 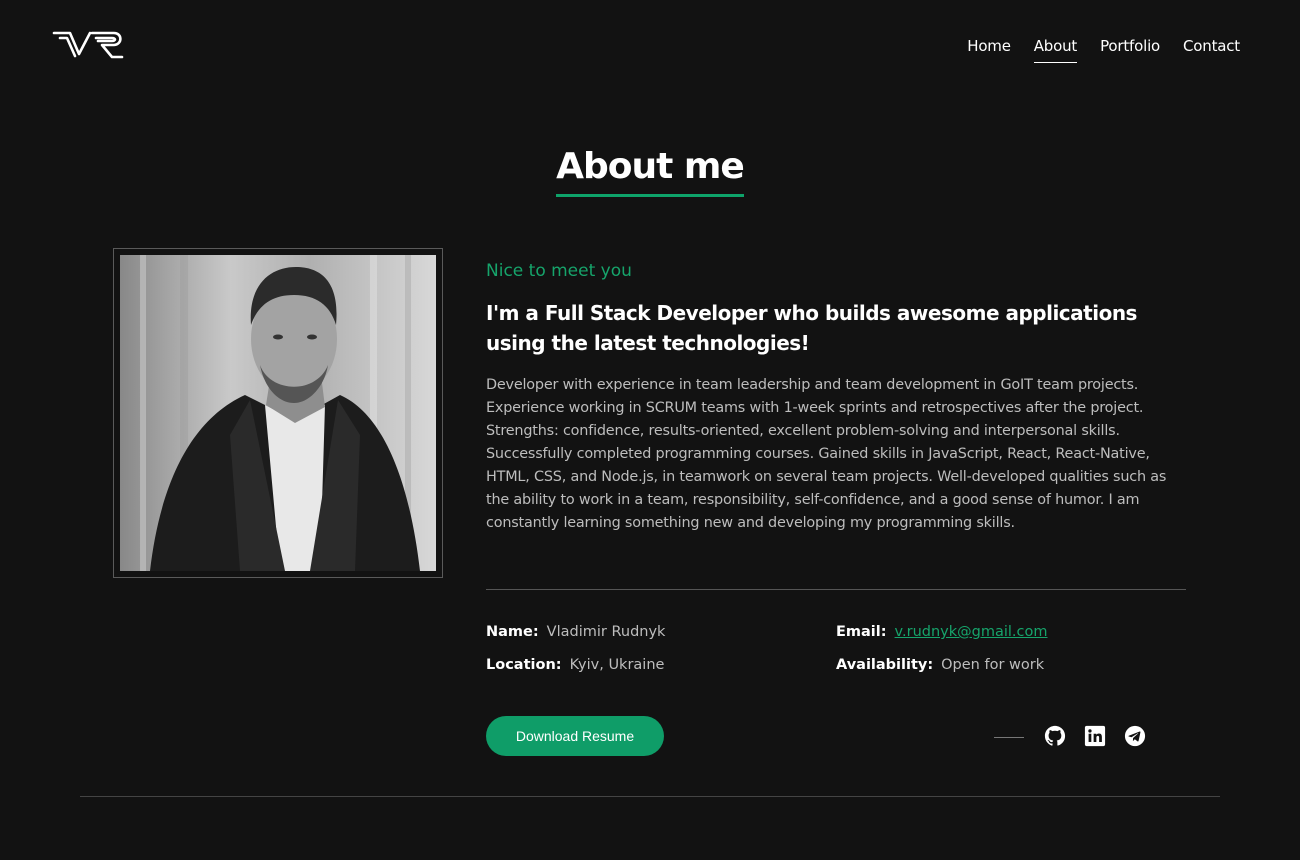 What do you see at coordinates (606, 632) in the screenshot?
I see `name-value: Vladimir Rudnyk` at bounding box center [606, 632].